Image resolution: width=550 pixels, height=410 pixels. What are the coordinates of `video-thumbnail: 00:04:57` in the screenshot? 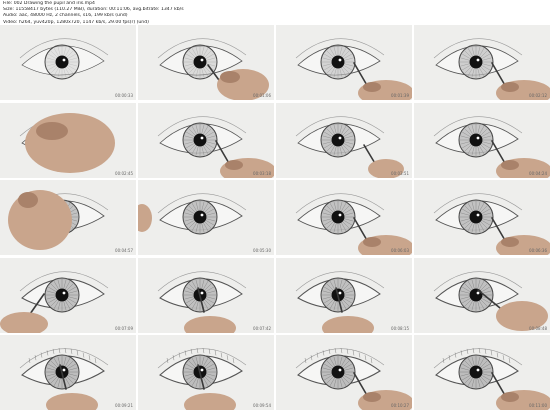 It's located at (68, 217).